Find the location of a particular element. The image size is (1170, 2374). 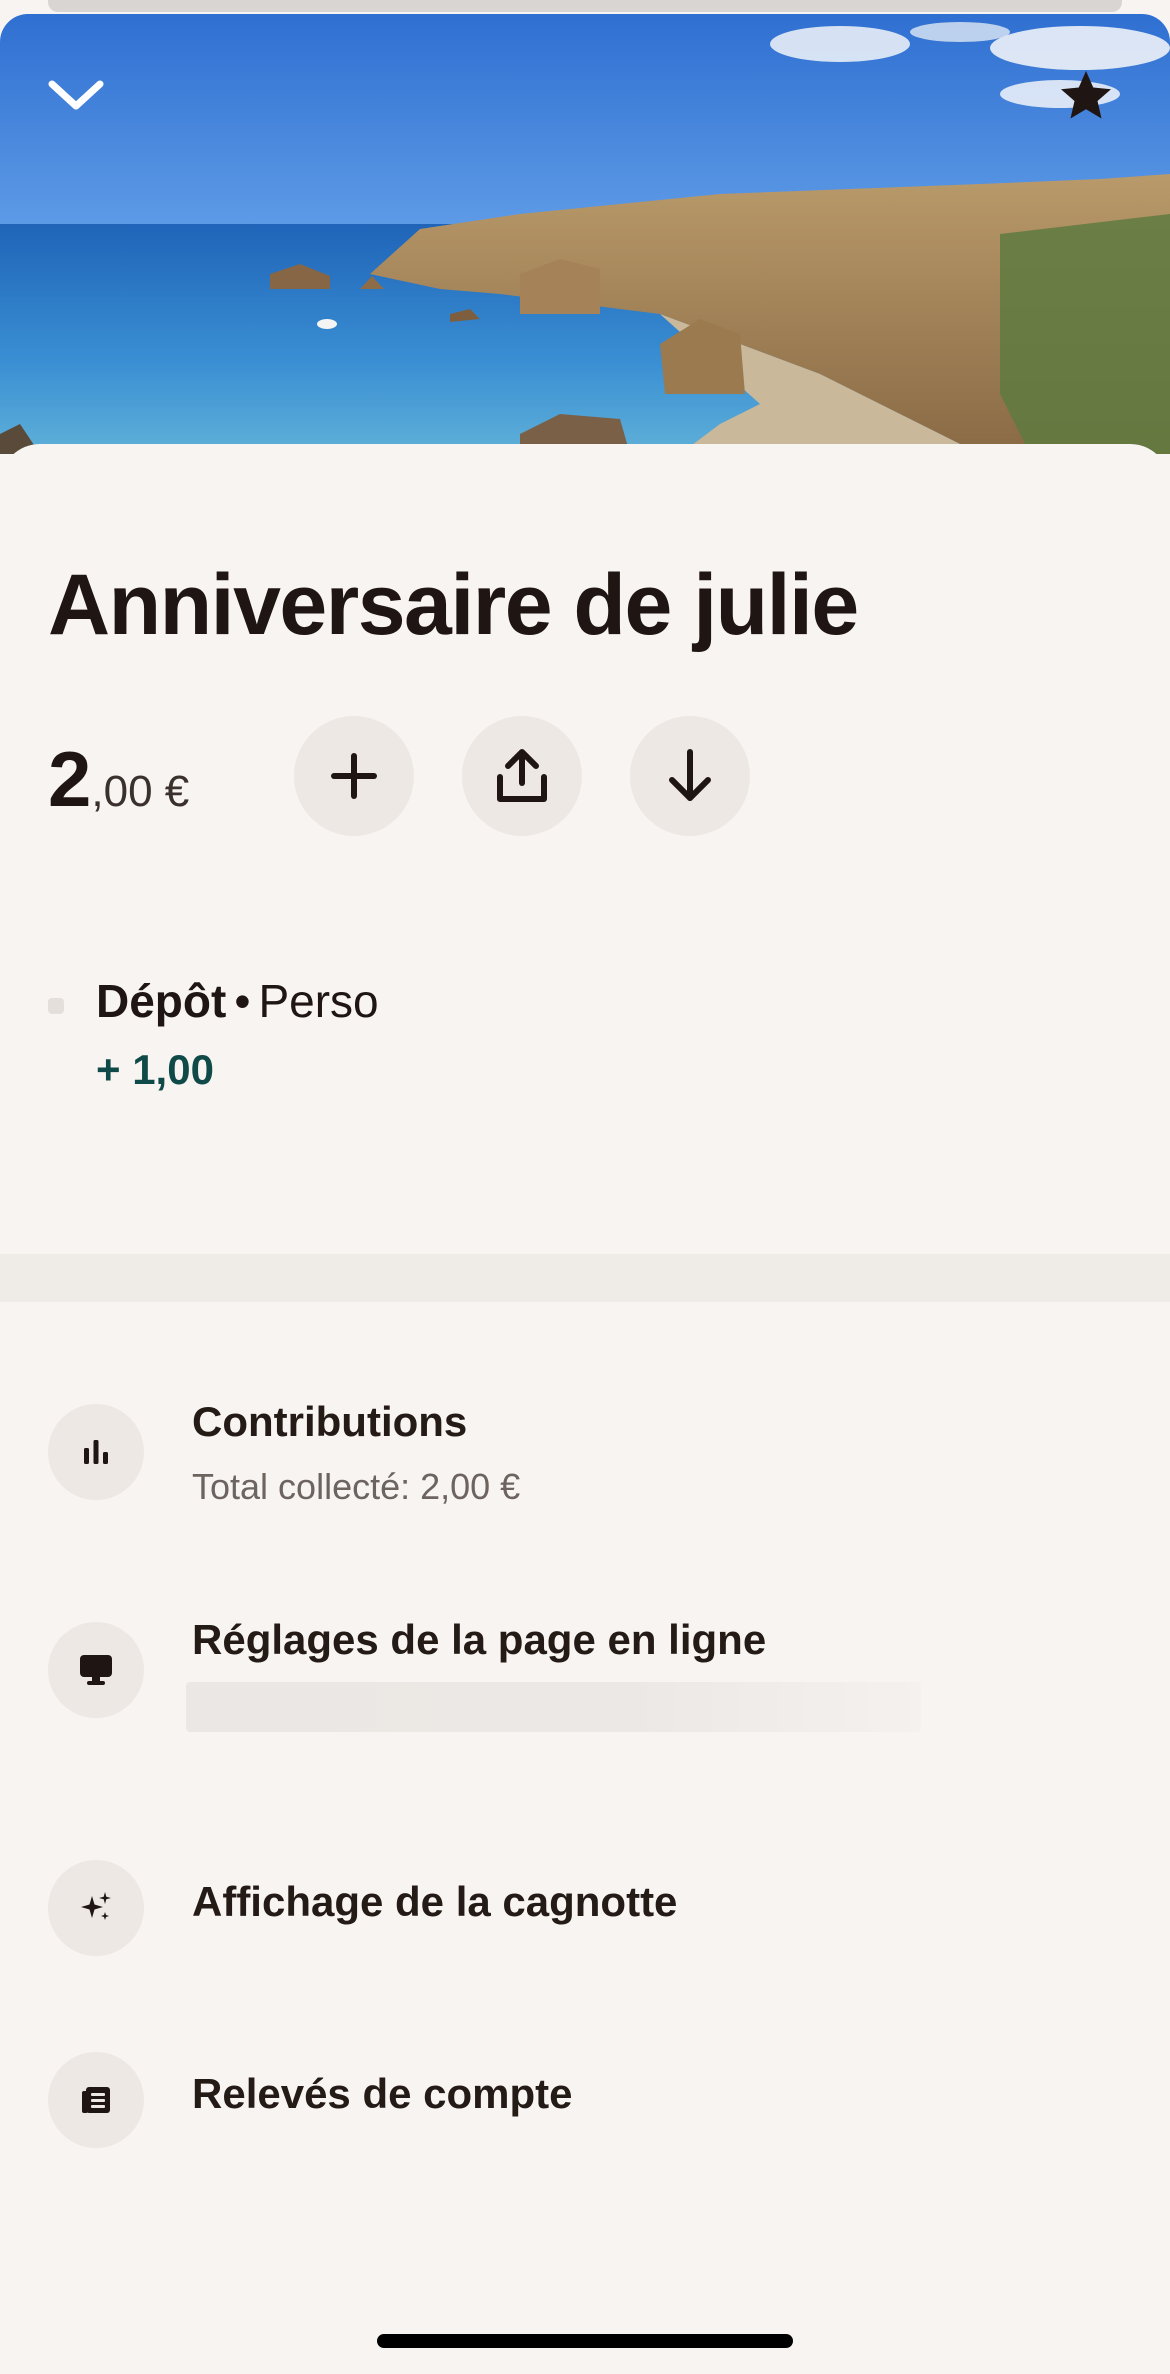

balance: 2,00 € is located at coordinates (118, 779).